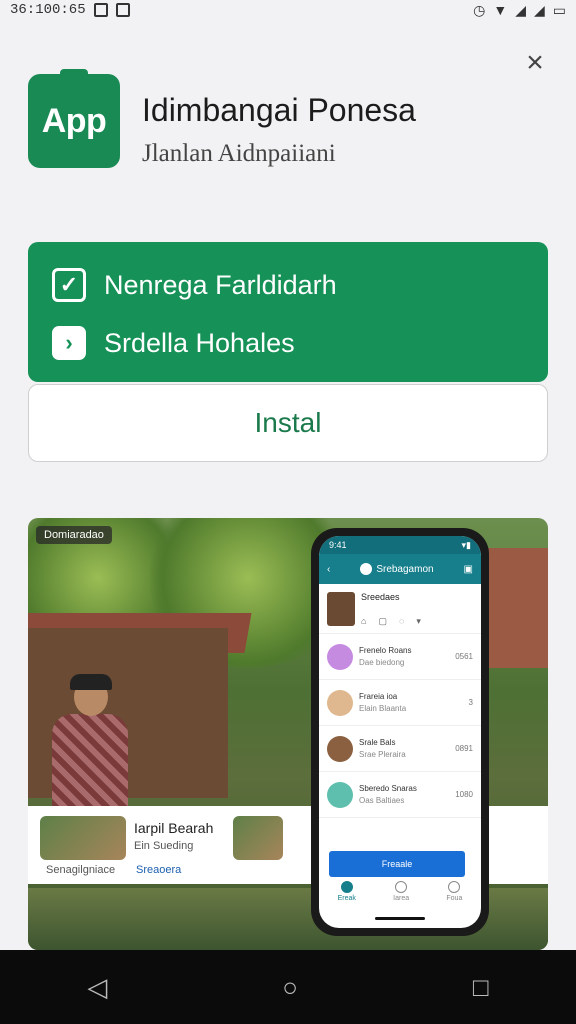  I want to click on item-count: 1080, so click(464, 794).